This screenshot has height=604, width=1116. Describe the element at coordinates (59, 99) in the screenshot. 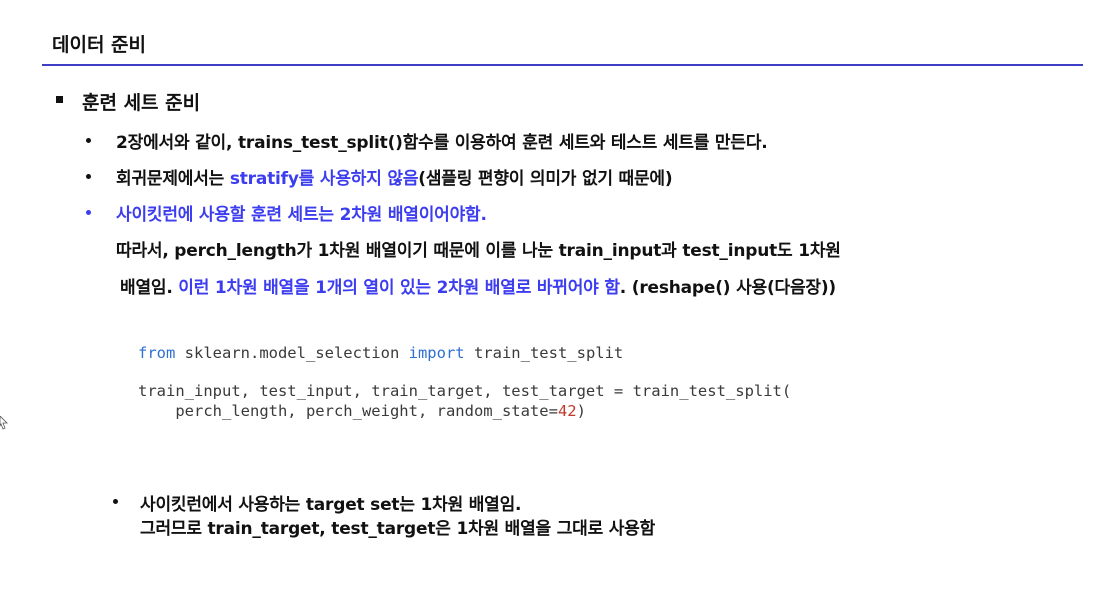

I see `square-bullet-icon` at that location.